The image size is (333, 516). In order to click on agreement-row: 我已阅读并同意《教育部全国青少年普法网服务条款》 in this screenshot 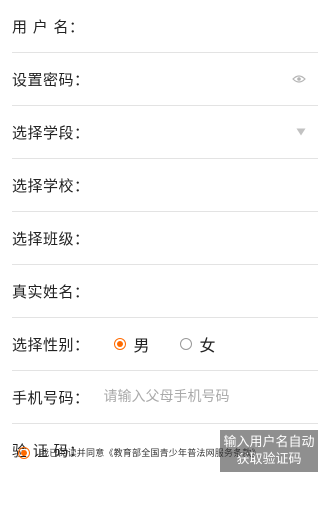, I will do `click(139, 452)`.